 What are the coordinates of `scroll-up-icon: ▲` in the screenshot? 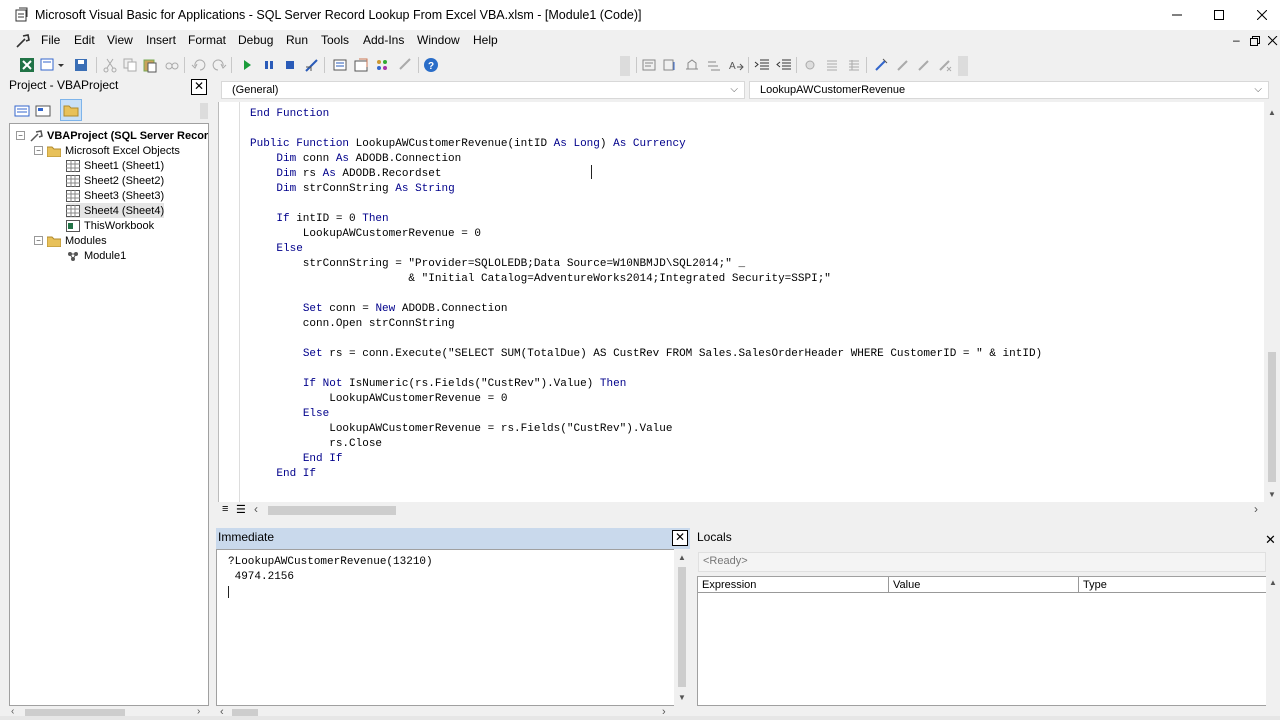 It's located at (1273, 582).